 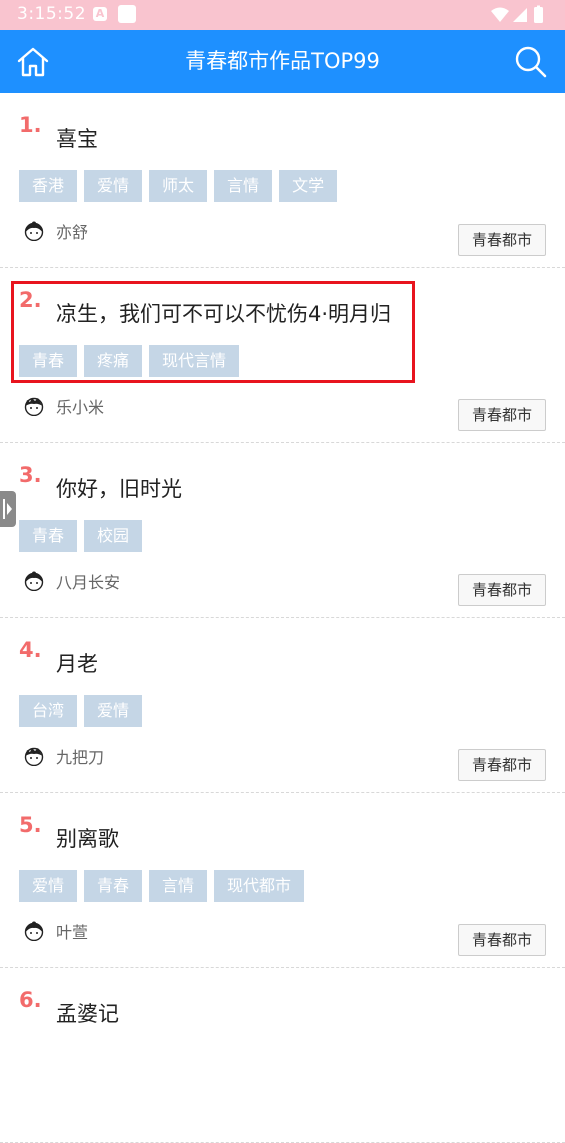 I want to click on tag-list: 台湾 爱情, so click(x=84, y=711).